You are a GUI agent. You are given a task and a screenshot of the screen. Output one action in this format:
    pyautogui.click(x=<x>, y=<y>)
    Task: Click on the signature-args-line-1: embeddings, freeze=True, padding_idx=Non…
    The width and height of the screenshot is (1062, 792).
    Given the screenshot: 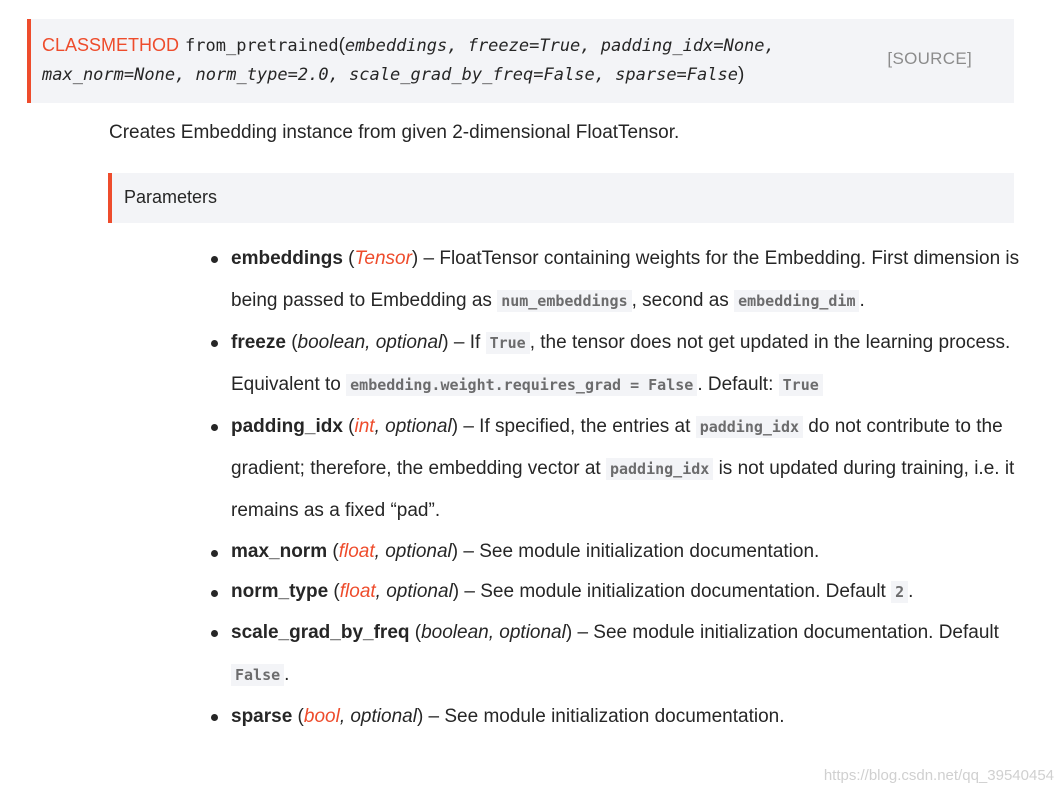 What is the action you would take?
    pyautogui.click(x=559, y=46)
    